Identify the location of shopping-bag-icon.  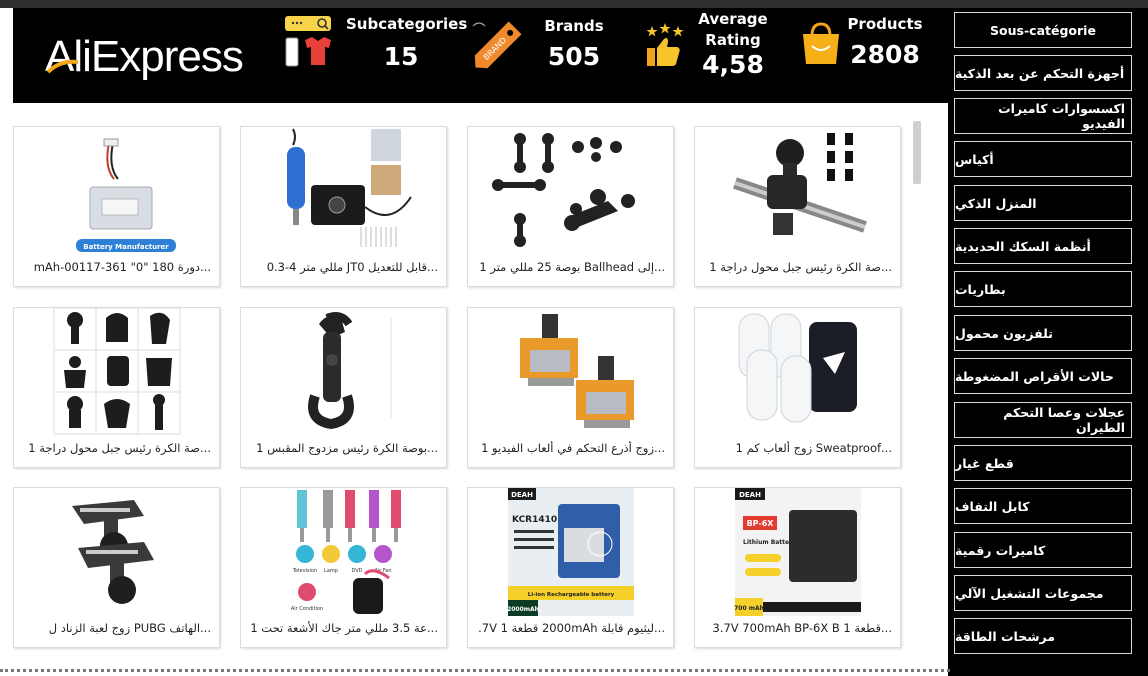
(821, 43).